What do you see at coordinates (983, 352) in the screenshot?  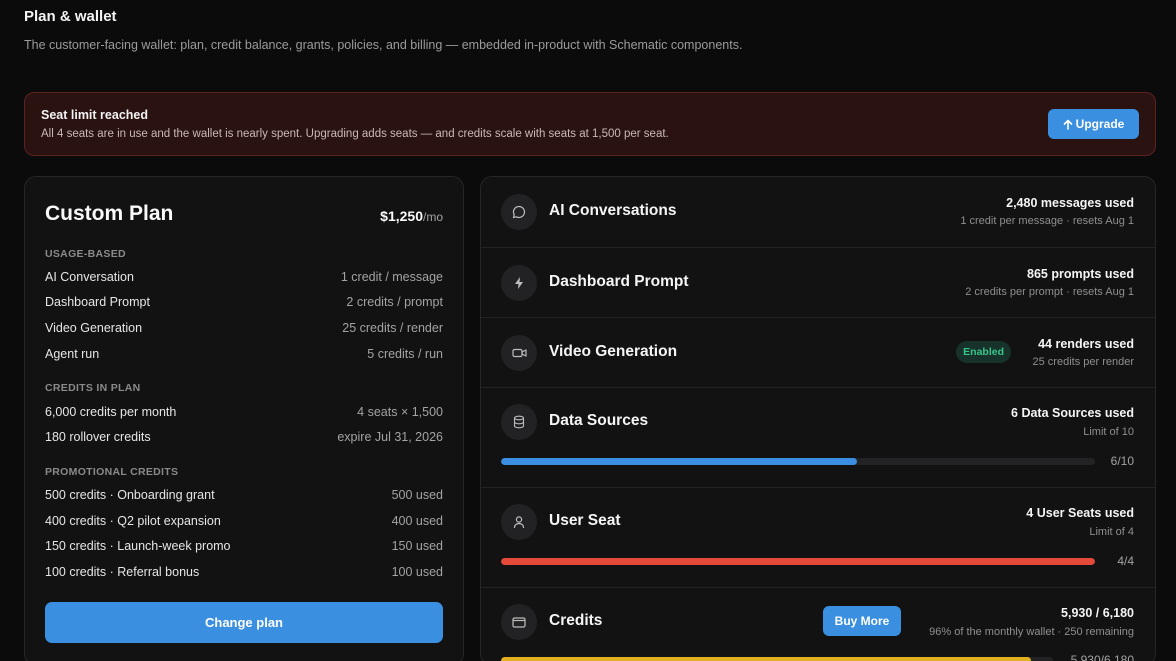 I see `enabled-badge: Enabled` at bounding box center [983, 352].